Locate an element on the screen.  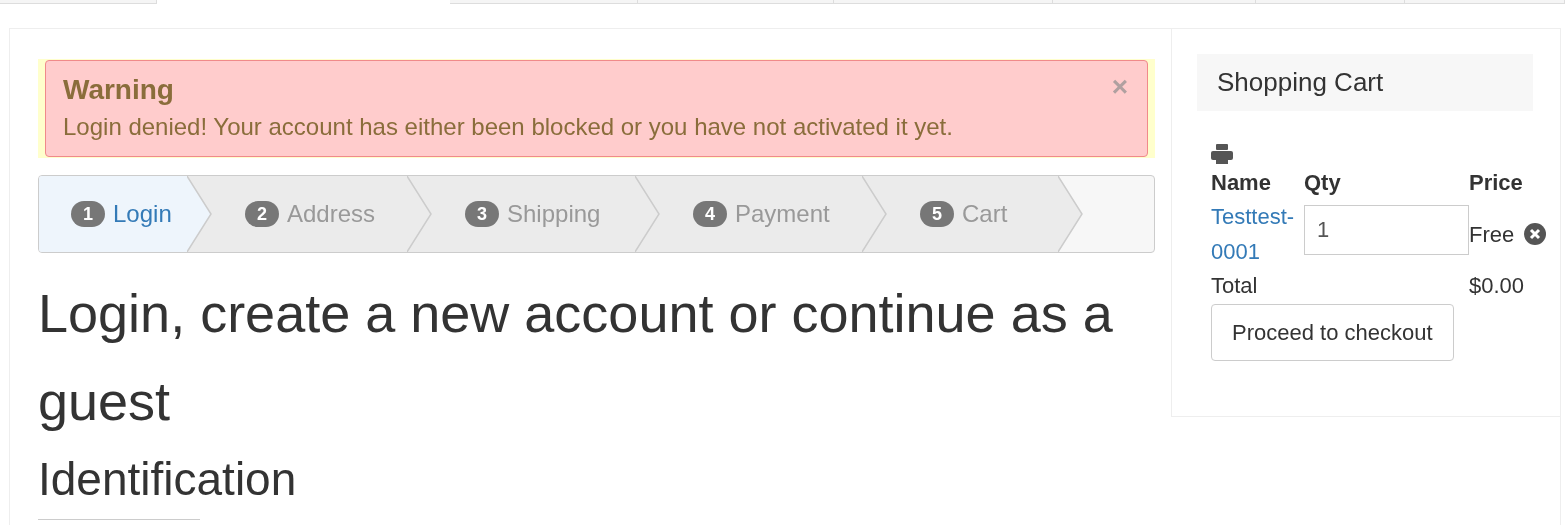
section-heading: Identification is located at coordinates (167, 479).